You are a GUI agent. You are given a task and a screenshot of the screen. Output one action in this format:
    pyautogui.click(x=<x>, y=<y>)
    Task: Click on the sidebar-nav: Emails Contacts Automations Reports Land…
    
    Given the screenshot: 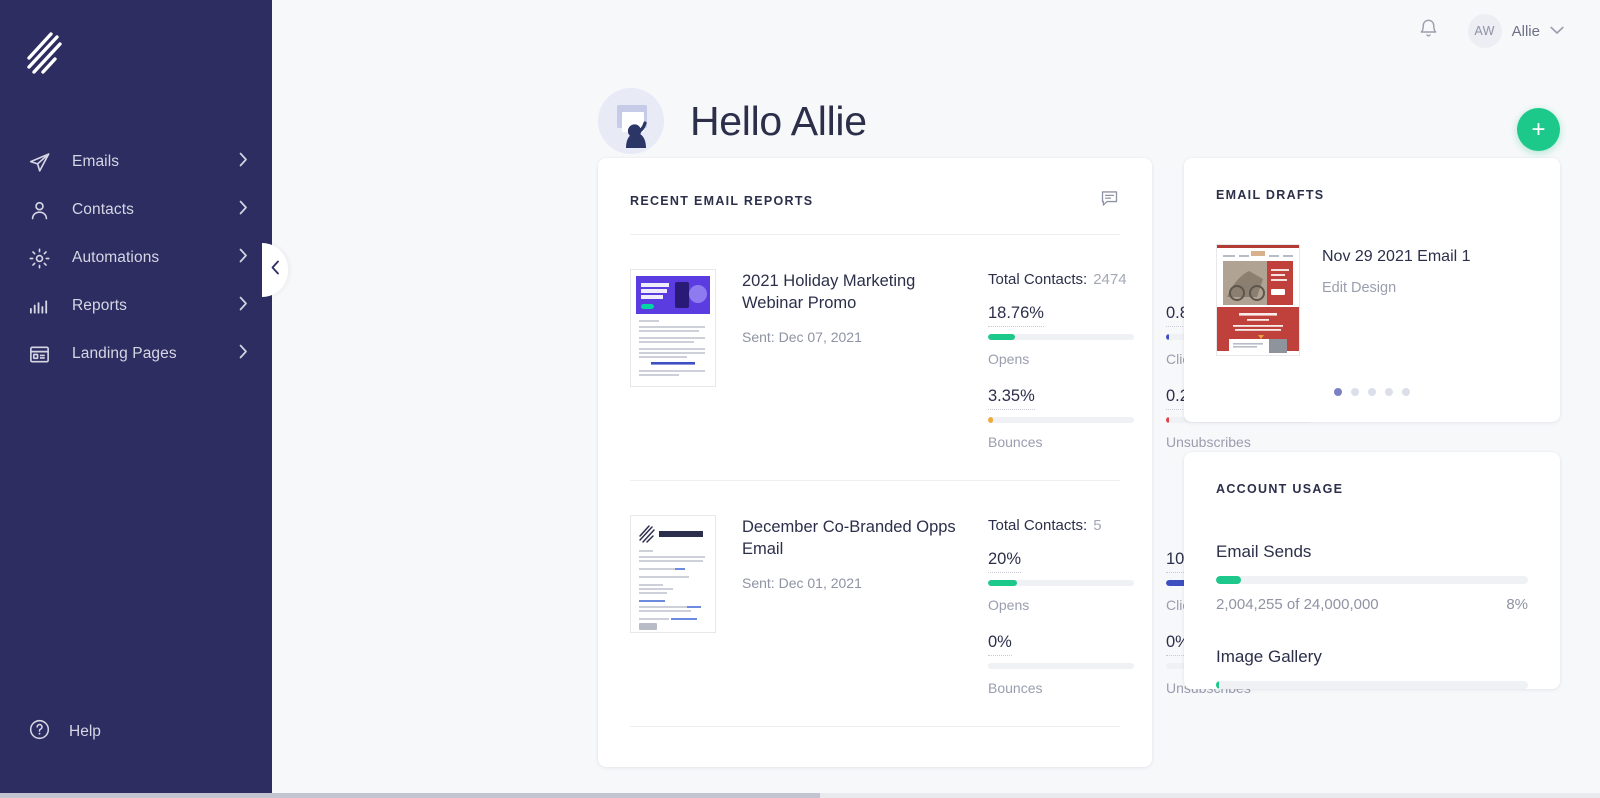 What is the action you would take?
    pyautogui.click(x=136, y=258)
    